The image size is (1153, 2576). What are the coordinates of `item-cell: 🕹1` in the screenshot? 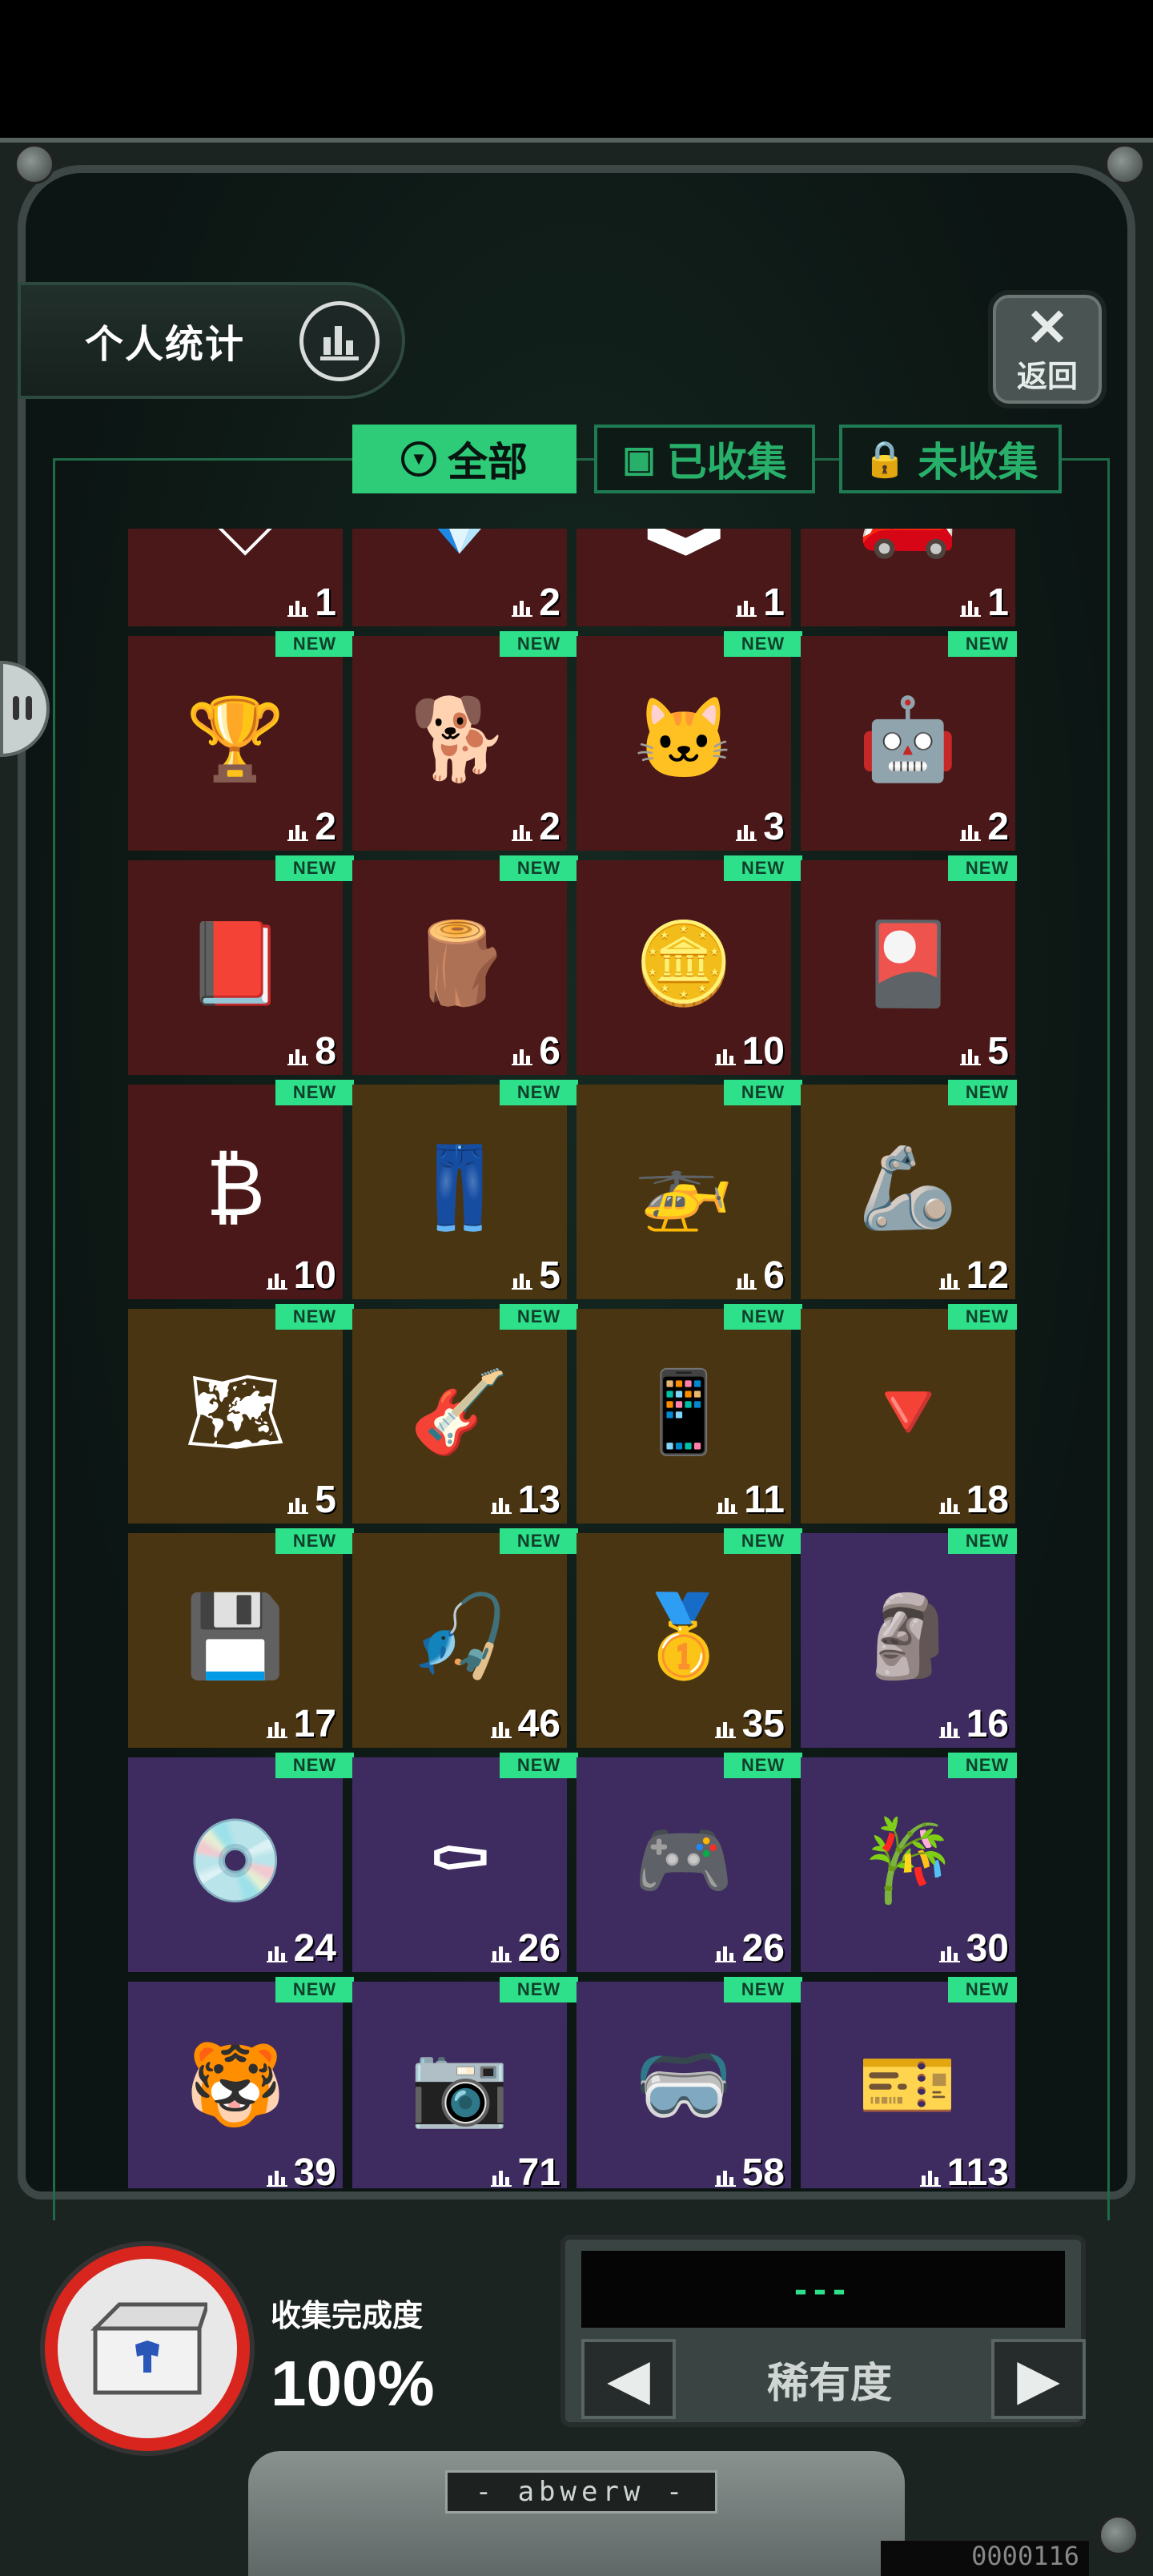 It's located at (684, 577).